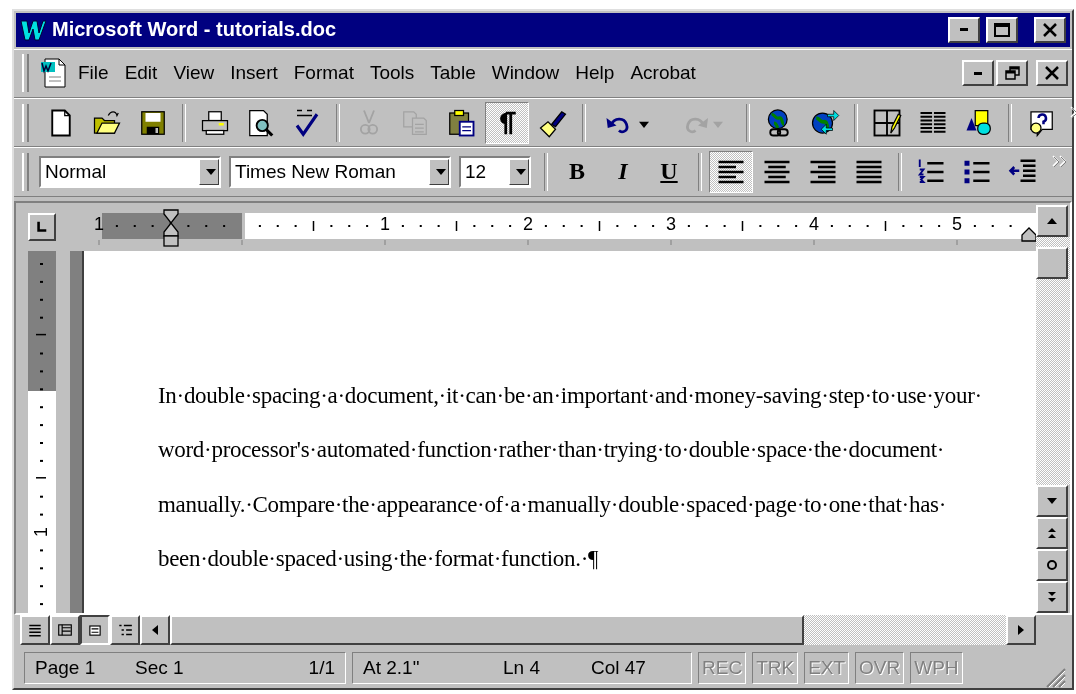 This screenshot has width=1076, height=694. I want to click on window-title: Microsoft Word - tutorials.doc, so click(195, 30).